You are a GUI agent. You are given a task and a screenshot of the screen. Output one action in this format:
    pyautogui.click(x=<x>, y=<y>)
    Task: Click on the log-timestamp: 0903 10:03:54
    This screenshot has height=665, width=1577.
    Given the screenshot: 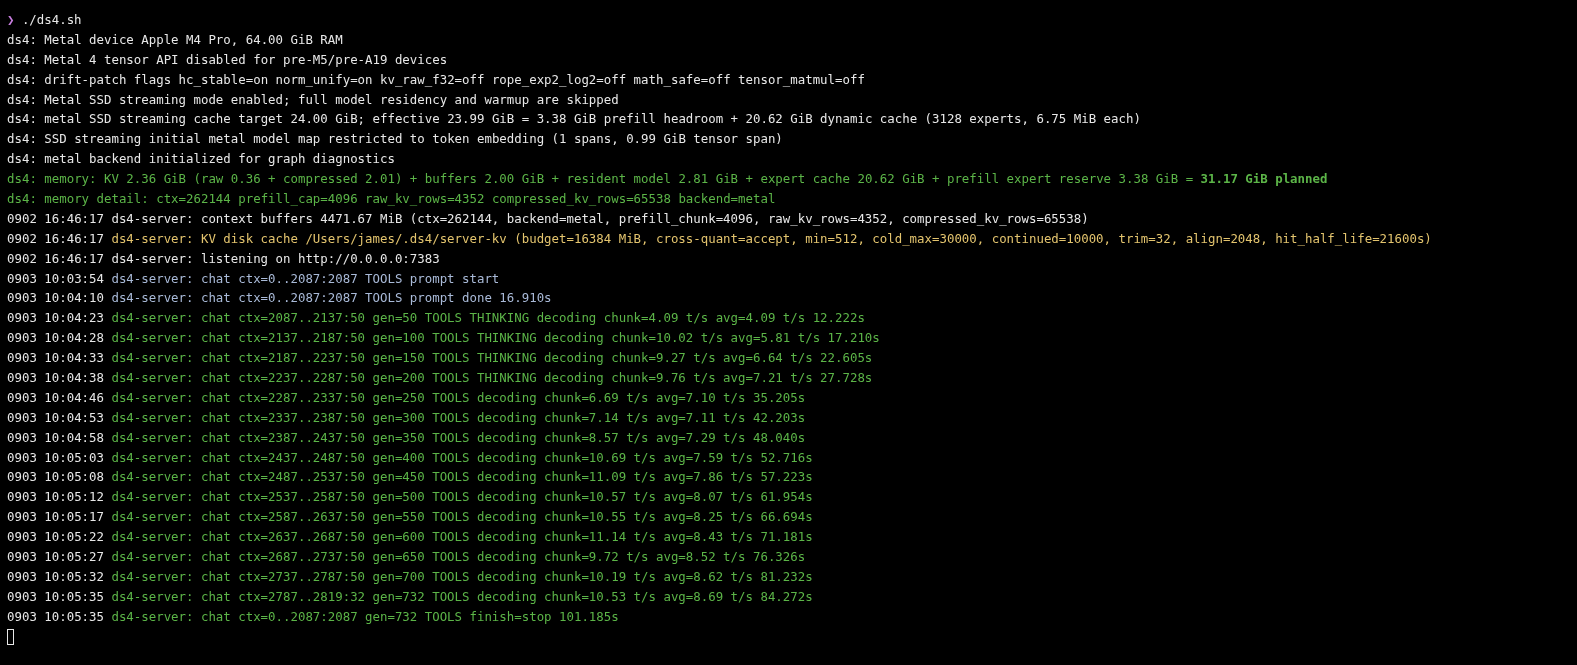 What is the action you would take?
    pyautogui.click(x=55, y=278)
    